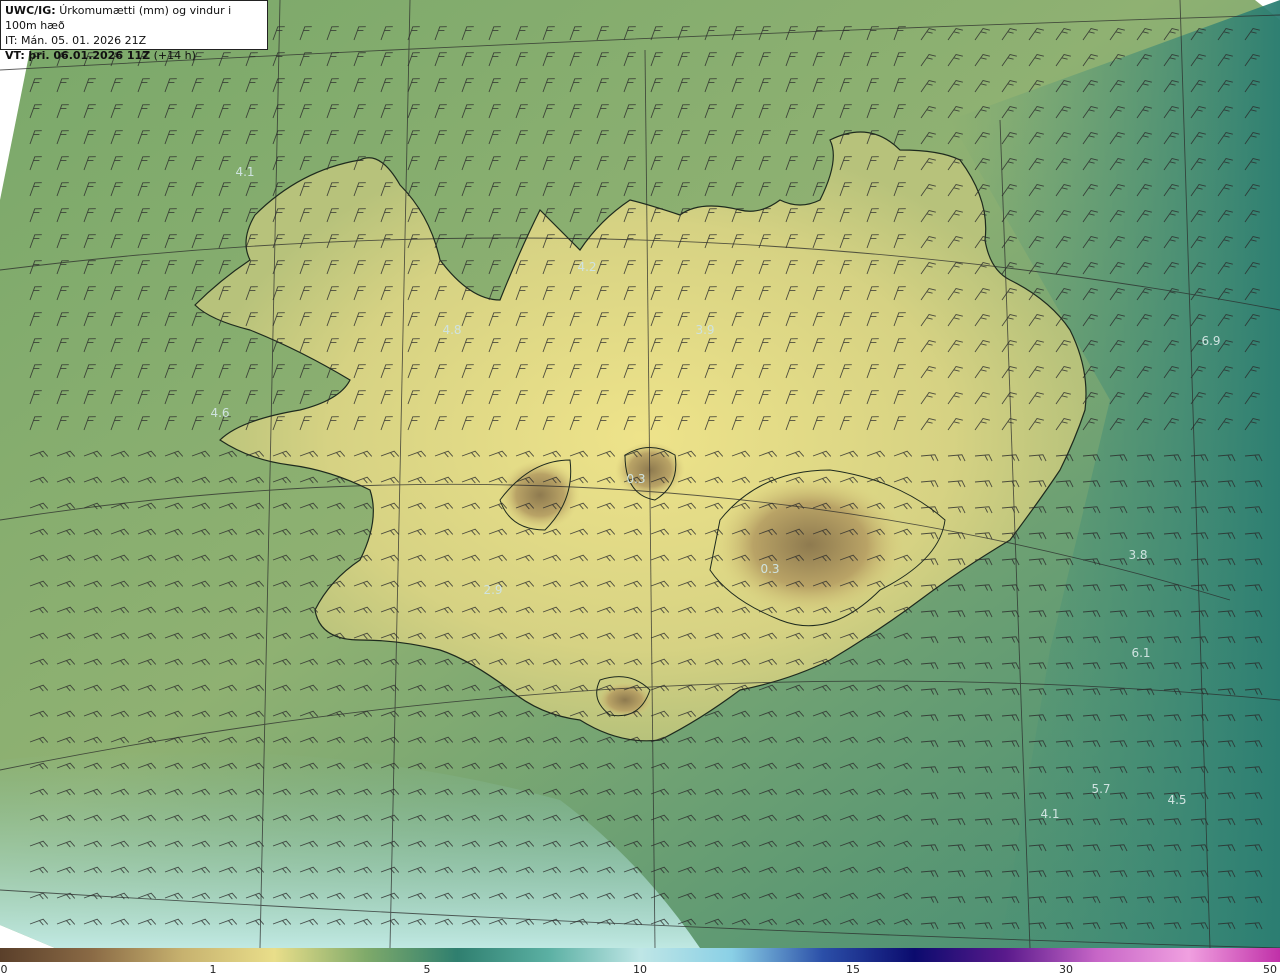  Describe the element at coordinates (89, 55) in the screenshot. I see `valid-time: þri. 06.01.2026 11Z` at that location.